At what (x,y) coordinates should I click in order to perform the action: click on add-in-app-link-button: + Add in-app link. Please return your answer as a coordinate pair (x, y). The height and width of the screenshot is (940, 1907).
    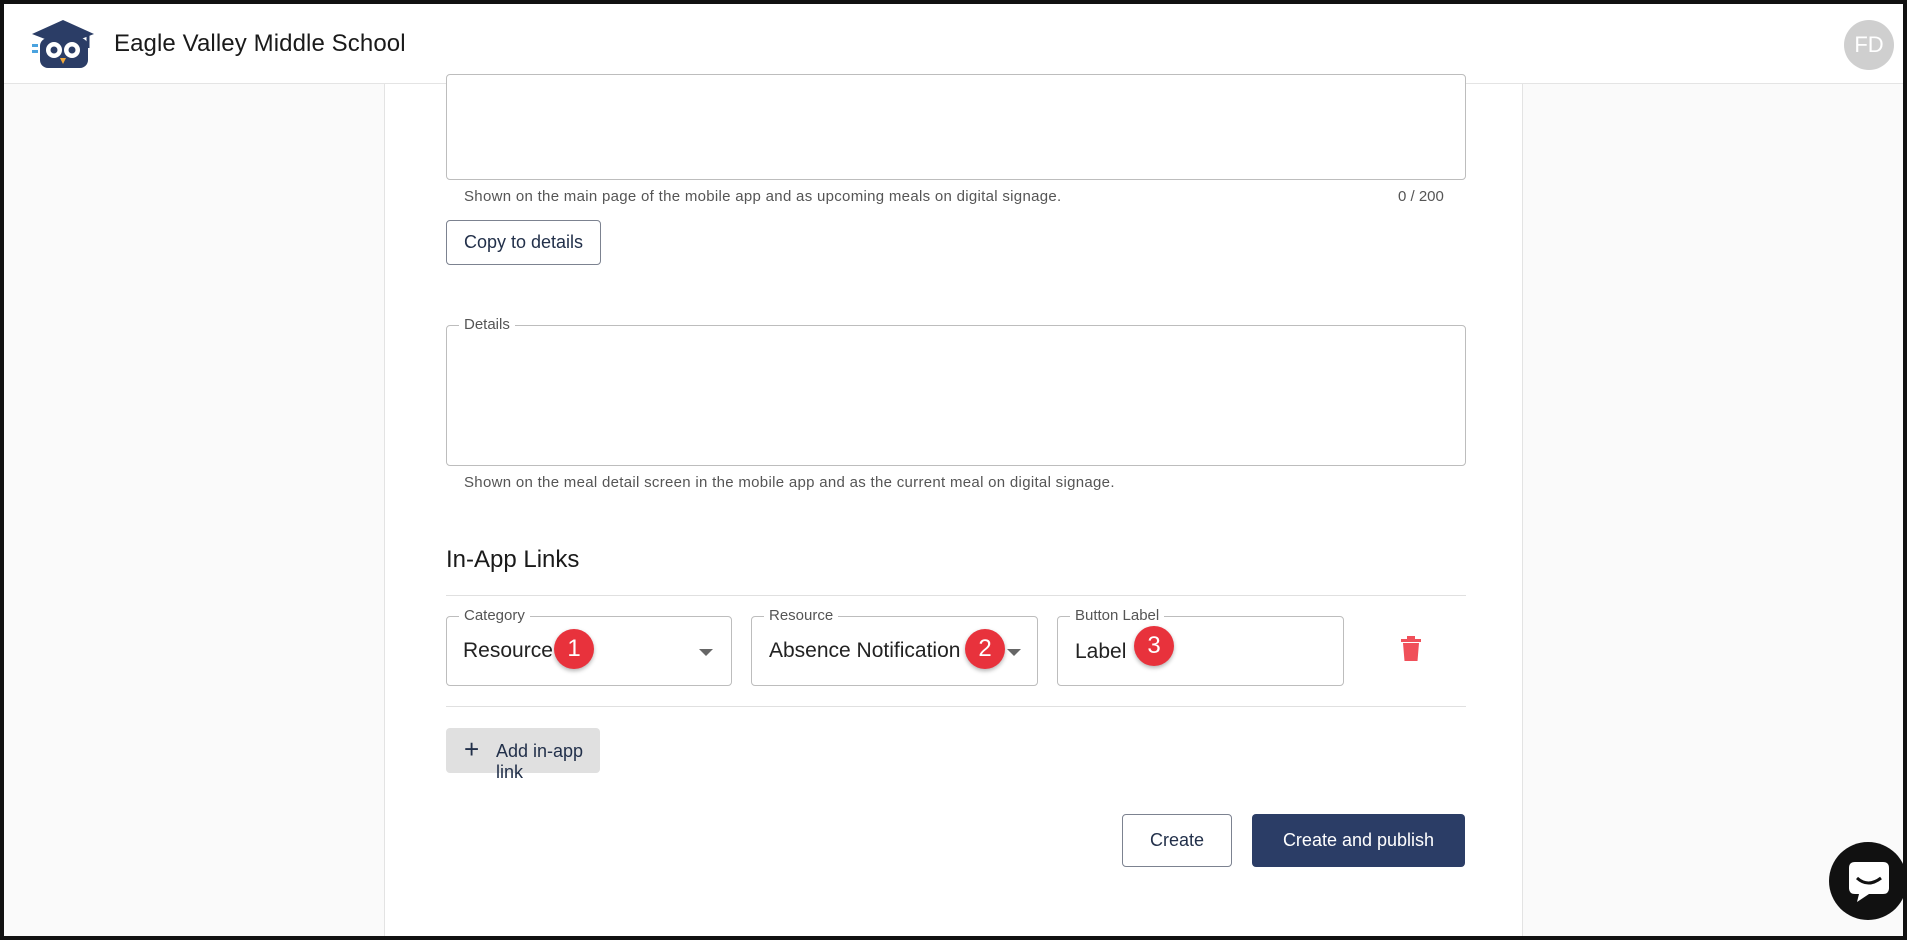
    Looking at the image, I should click on (523, 755).